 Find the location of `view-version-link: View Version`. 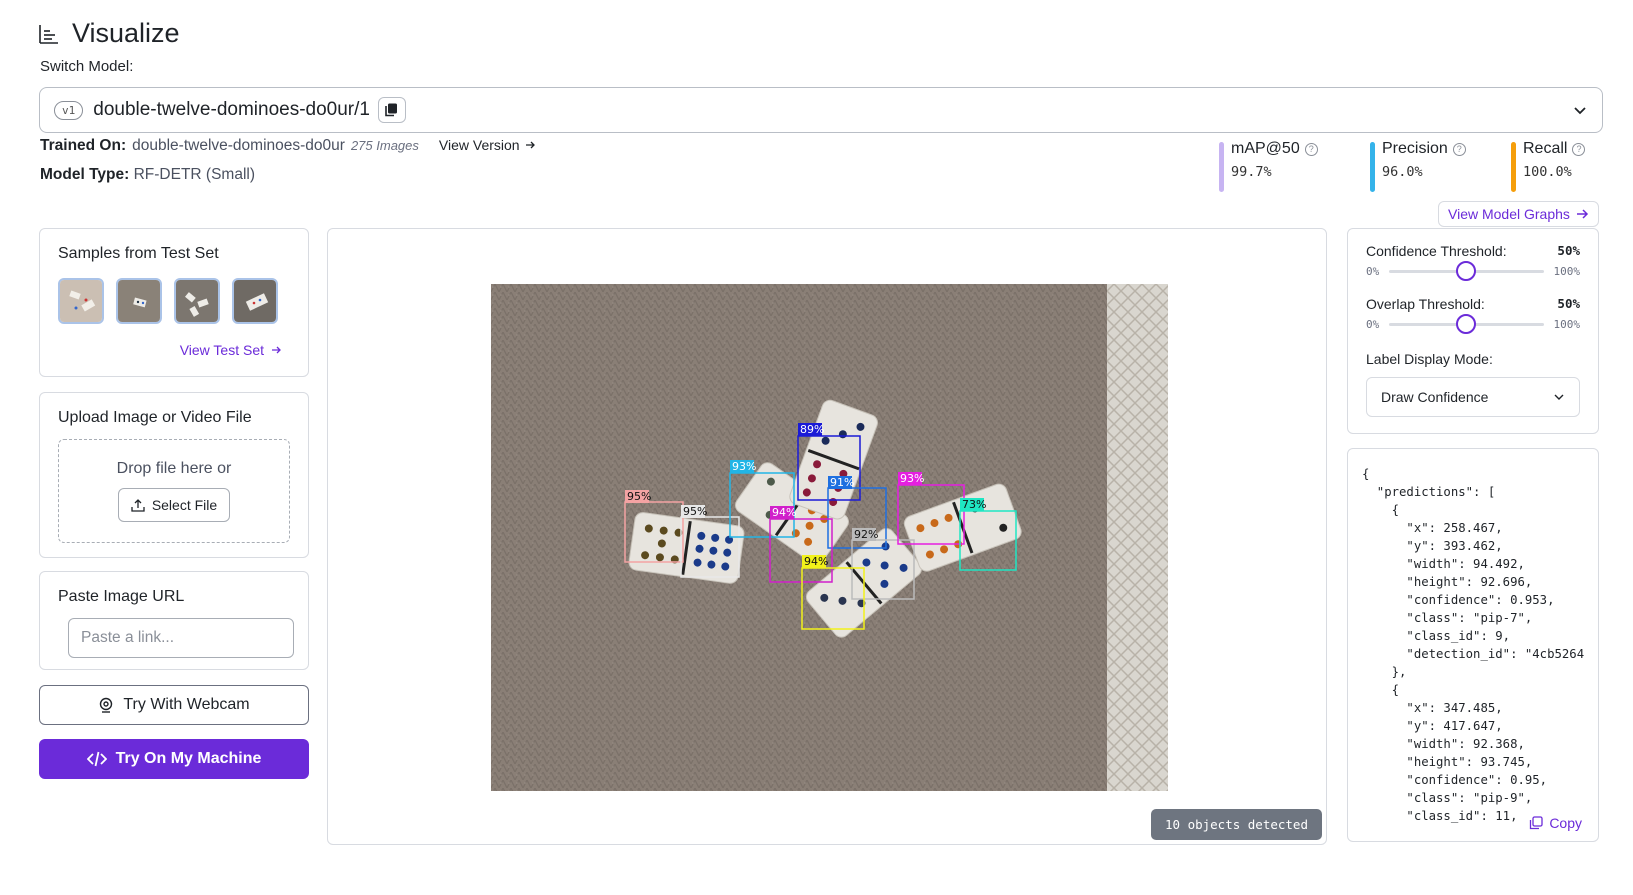

view-version-link: View Version is located at coordinates (487, 145).